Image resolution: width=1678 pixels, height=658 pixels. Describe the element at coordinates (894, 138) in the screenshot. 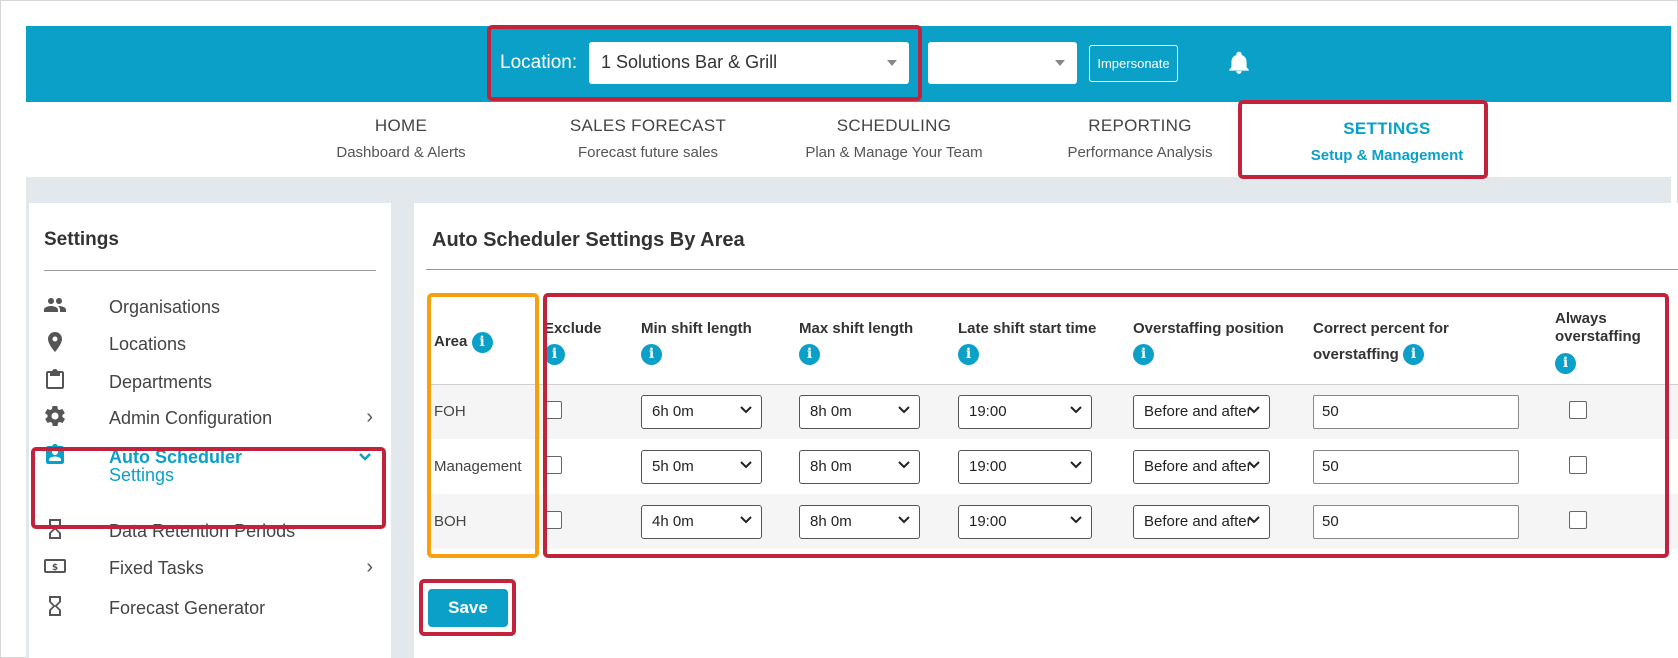

I see `nav-scheduling: SCHEDULING Plan & Manage Your Team` at that location.